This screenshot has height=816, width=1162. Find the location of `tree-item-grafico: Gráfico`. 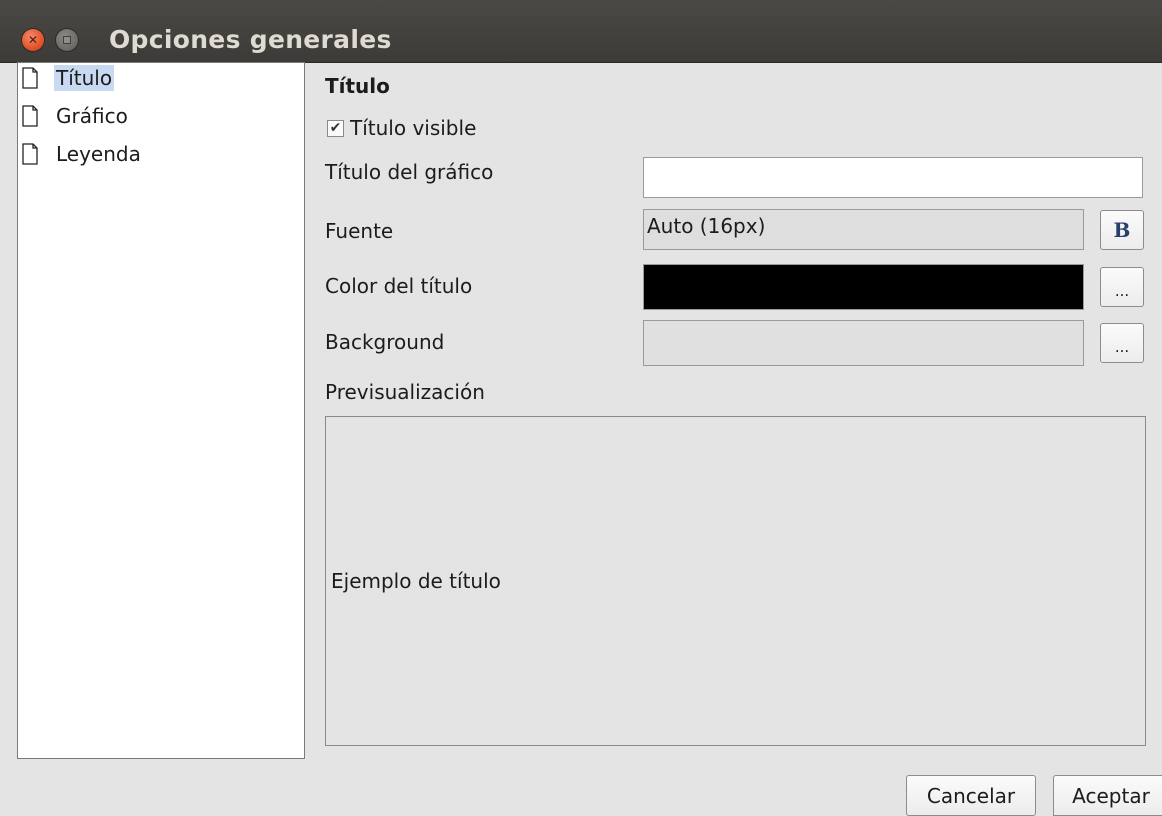

tree-item-grafico: Gráfico is located at coordinates (76, 116).